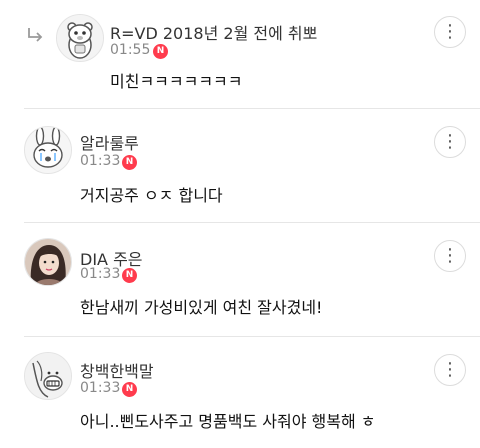  What do you see at coordinates (130, 50) in the screenshot?
I see `comment-time: 01:55` at bounding box center [130, 50].